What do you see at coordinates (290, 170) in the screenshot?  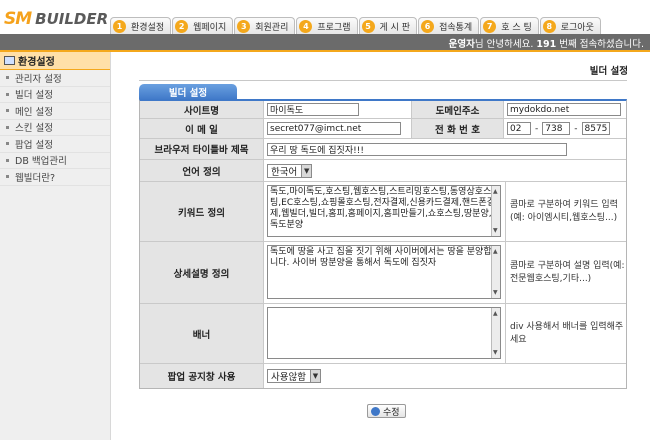 I see `language-select: 한국어 ▼` at bounding box center [290, 170].